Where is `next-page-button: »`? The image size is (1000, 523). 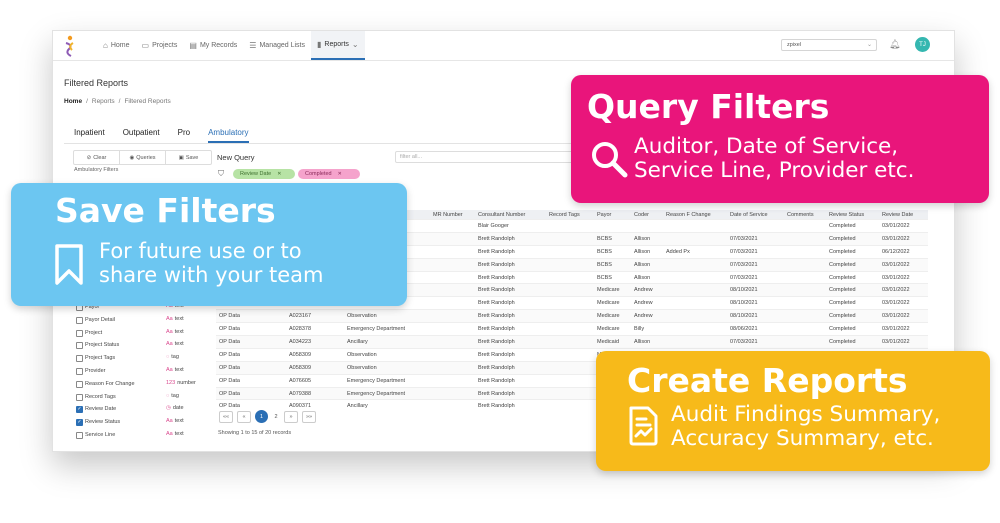
next-page-button: » is located at coordinates (291, 416).